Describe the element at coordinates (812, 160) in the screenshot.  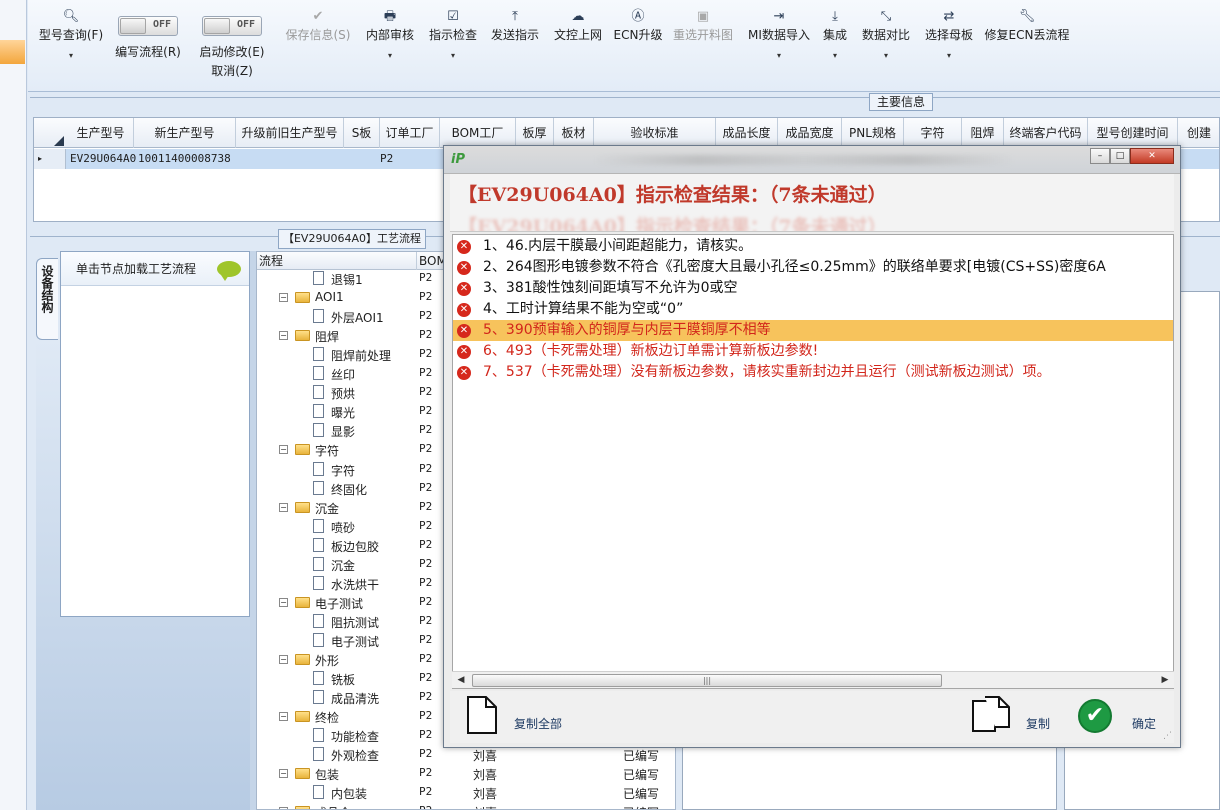
I see `dialog-titlebar: iP – □ ✕` at that location.